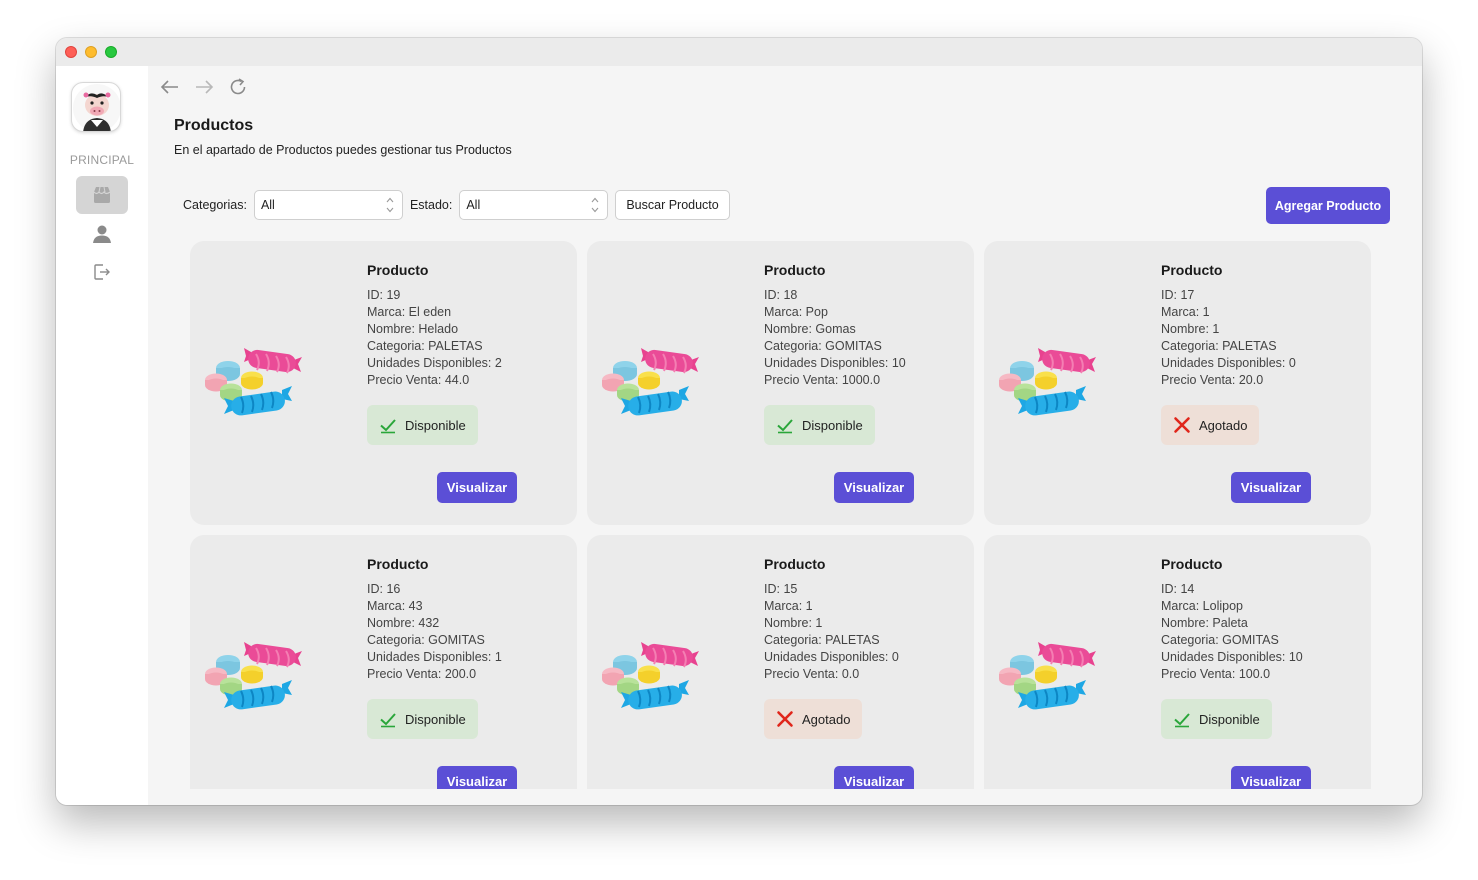 The image size is (1478, 880). I want to click on product-price: Precio Venta: 0.0, so click(812, 674).